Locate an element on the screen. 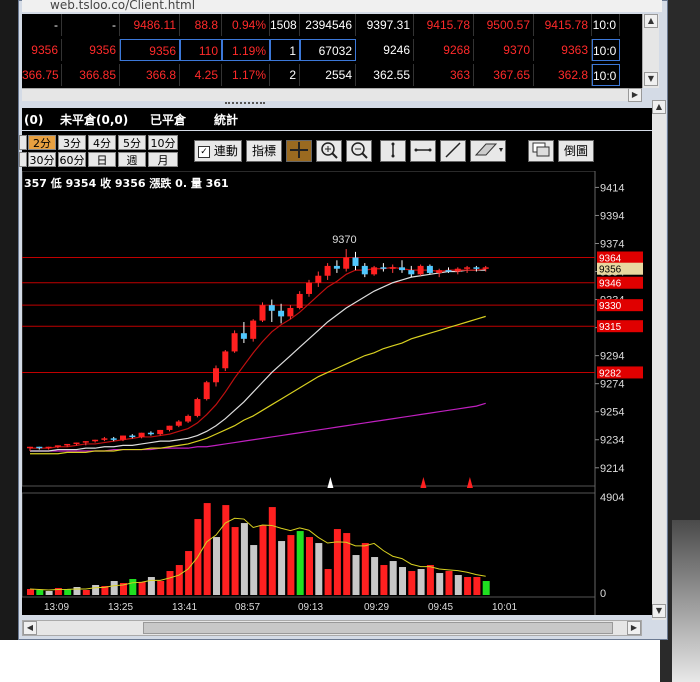 This screenshot has height=682, width=700. chart-vertical-scrollbar: ▲ ▼ is located at coordinates (659, 360).